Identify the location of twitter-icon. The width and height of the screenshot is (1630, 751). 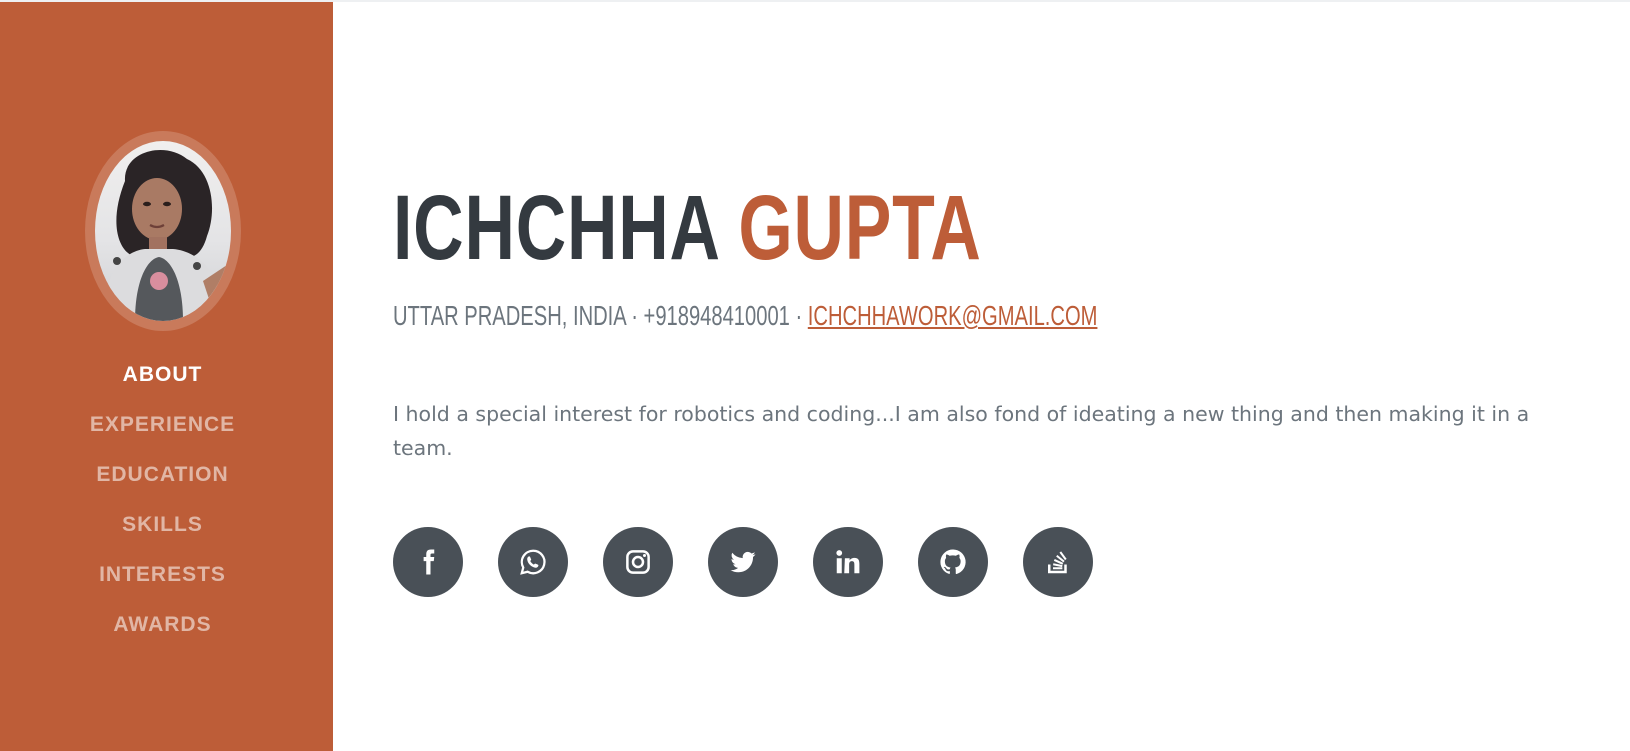
(743, 562).